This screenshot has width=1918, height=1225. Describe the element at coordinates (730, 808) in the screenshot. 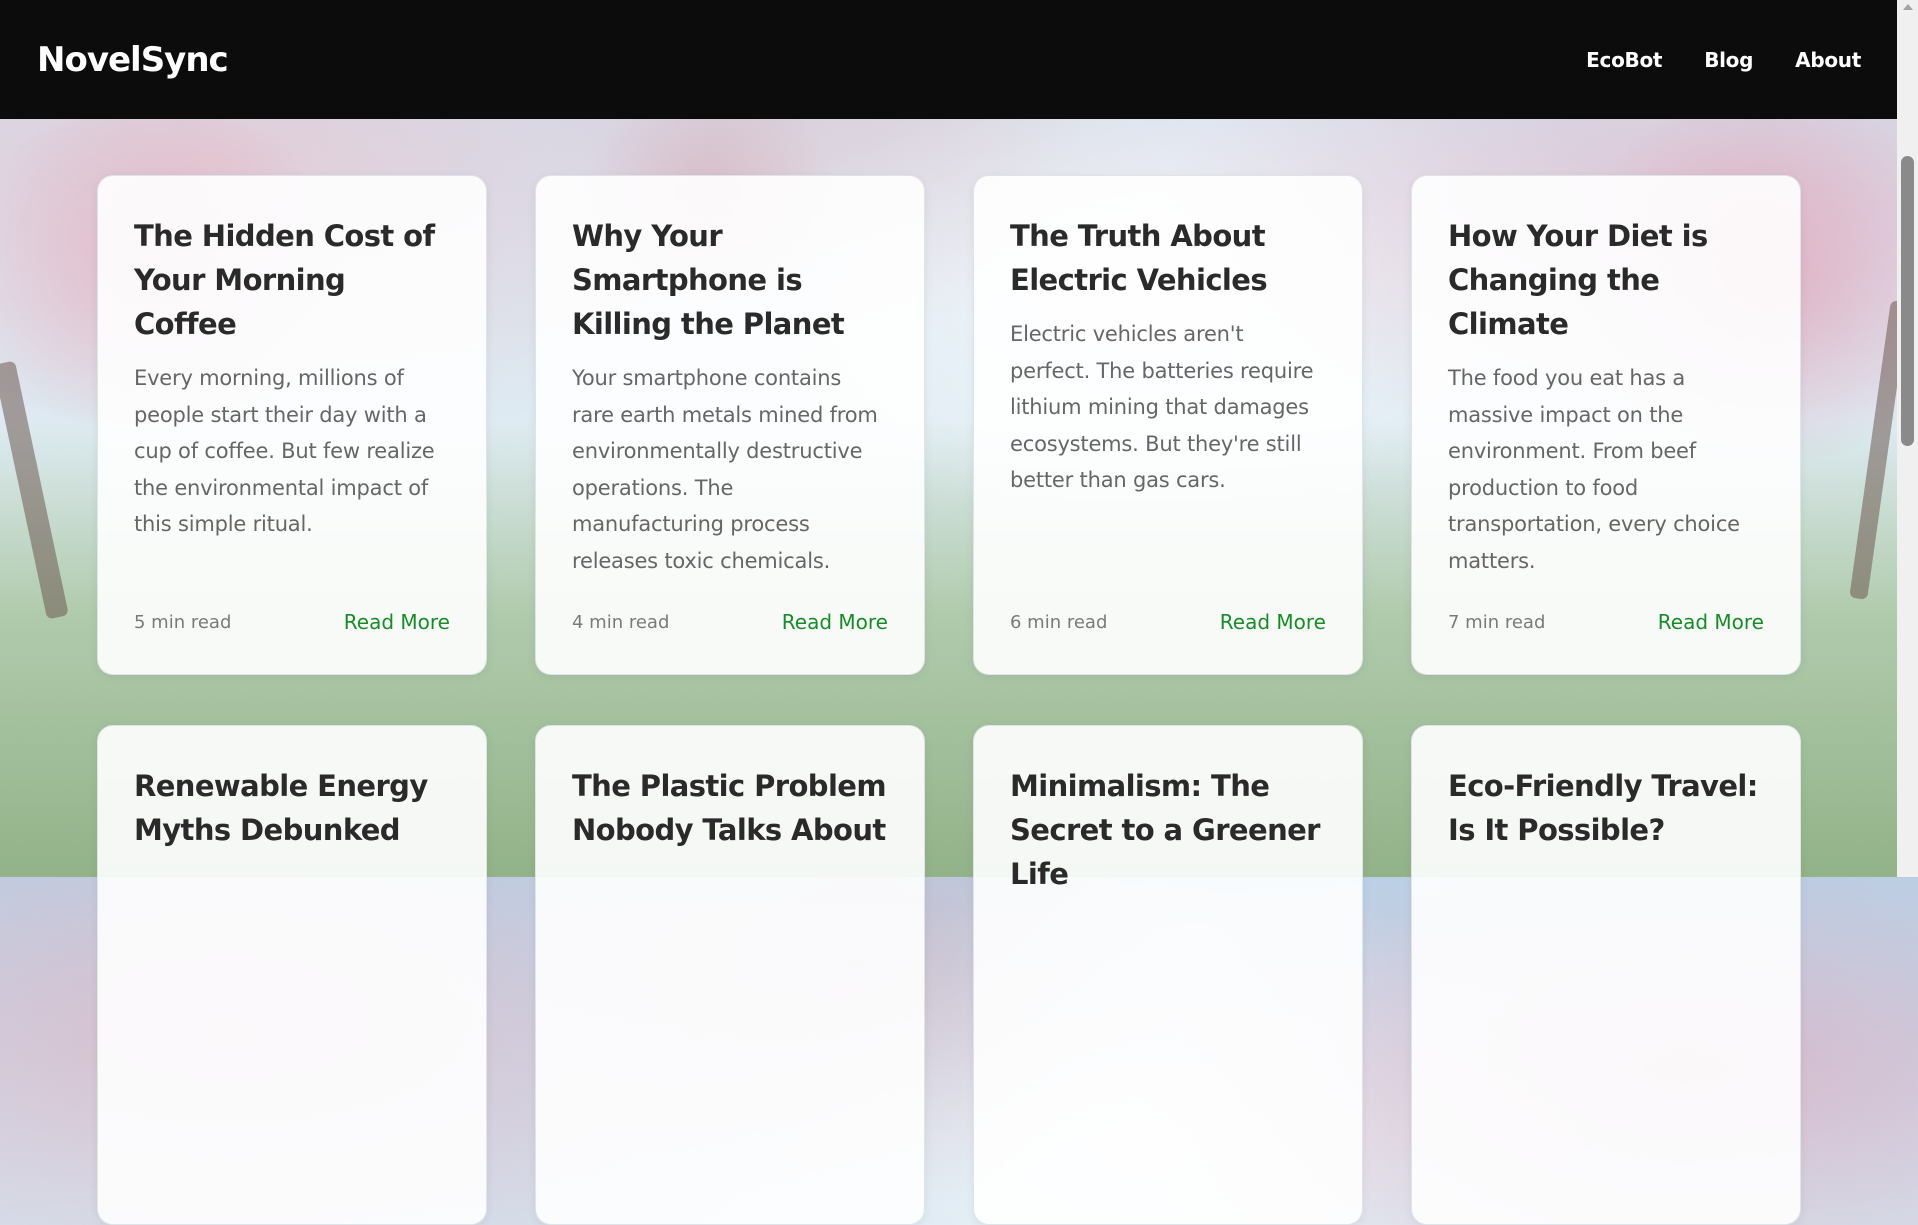

I see `card-title: The Plastic Problem Nobody Talks About` at that location.